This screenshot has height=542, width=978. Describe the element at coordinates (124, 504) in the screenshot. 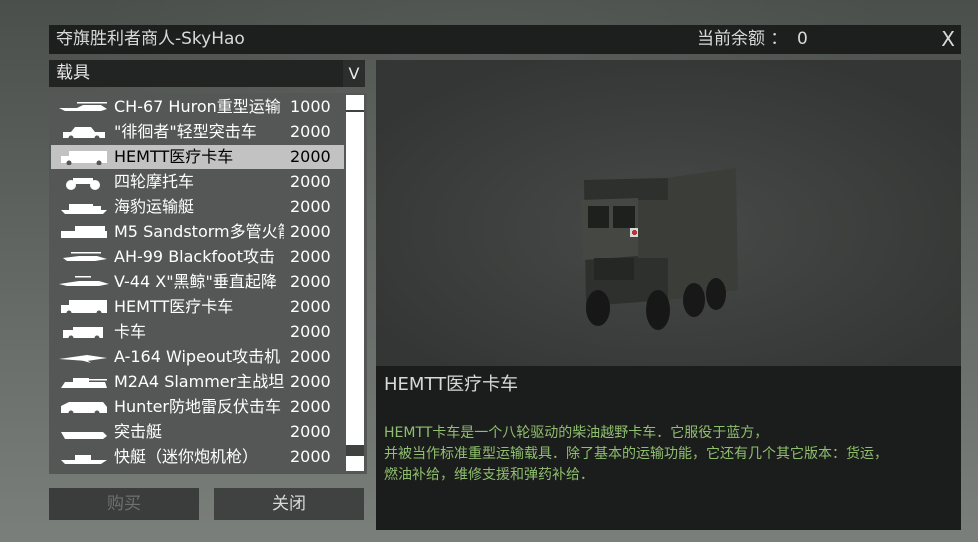

I see `buy-button: 购买` at that location.